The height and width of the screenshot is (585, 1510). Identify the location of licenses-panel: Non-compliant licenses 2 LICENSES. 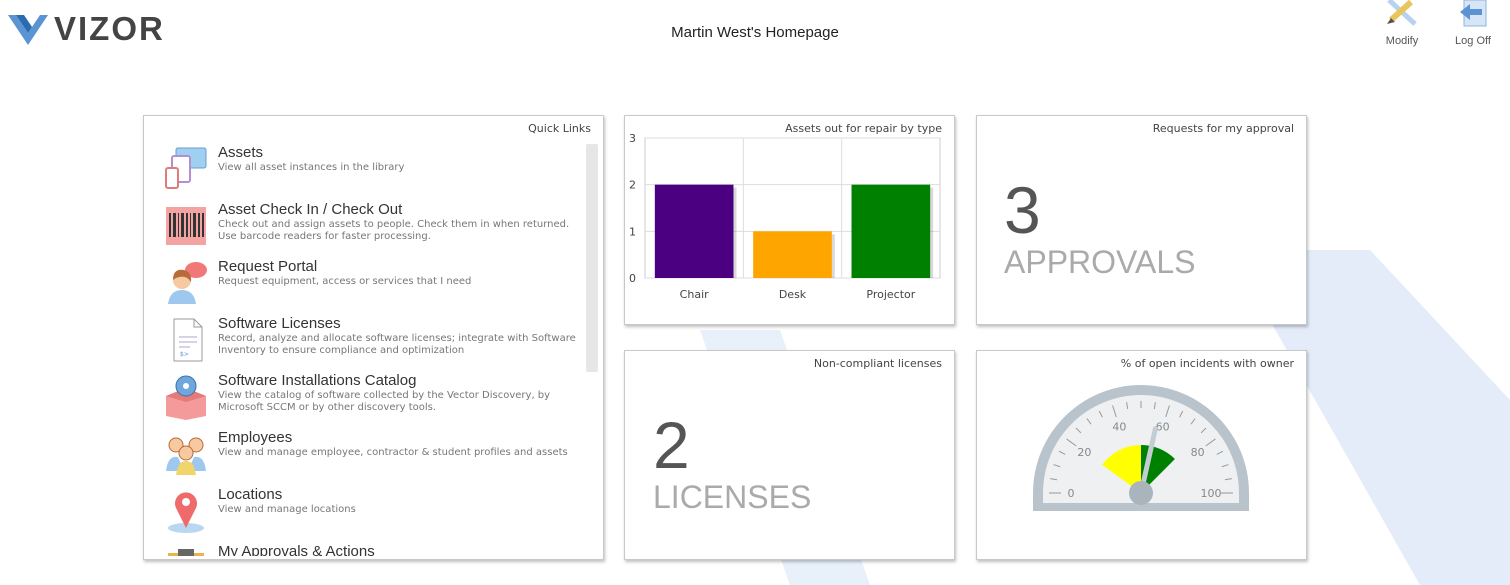
(789, 455).